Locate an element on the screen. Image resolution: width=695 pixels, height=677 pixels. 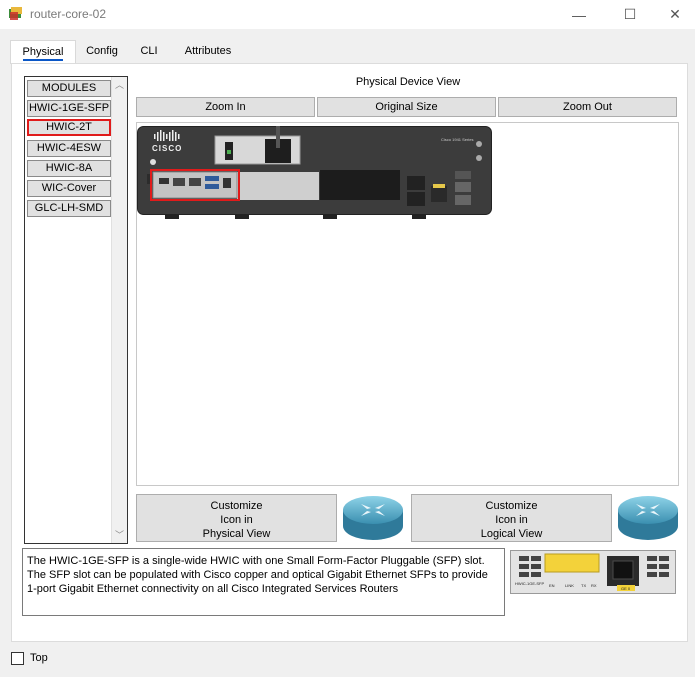
module-thumb-label-rx: RX is located at coordinates (594, 585).